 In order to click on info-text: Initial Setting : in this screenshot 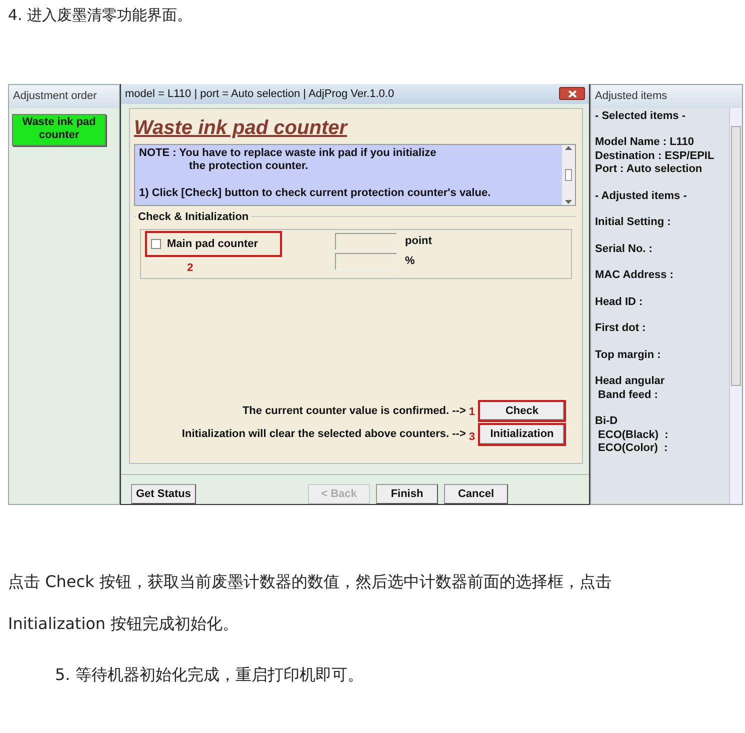, I will do `click(633, 223)`.